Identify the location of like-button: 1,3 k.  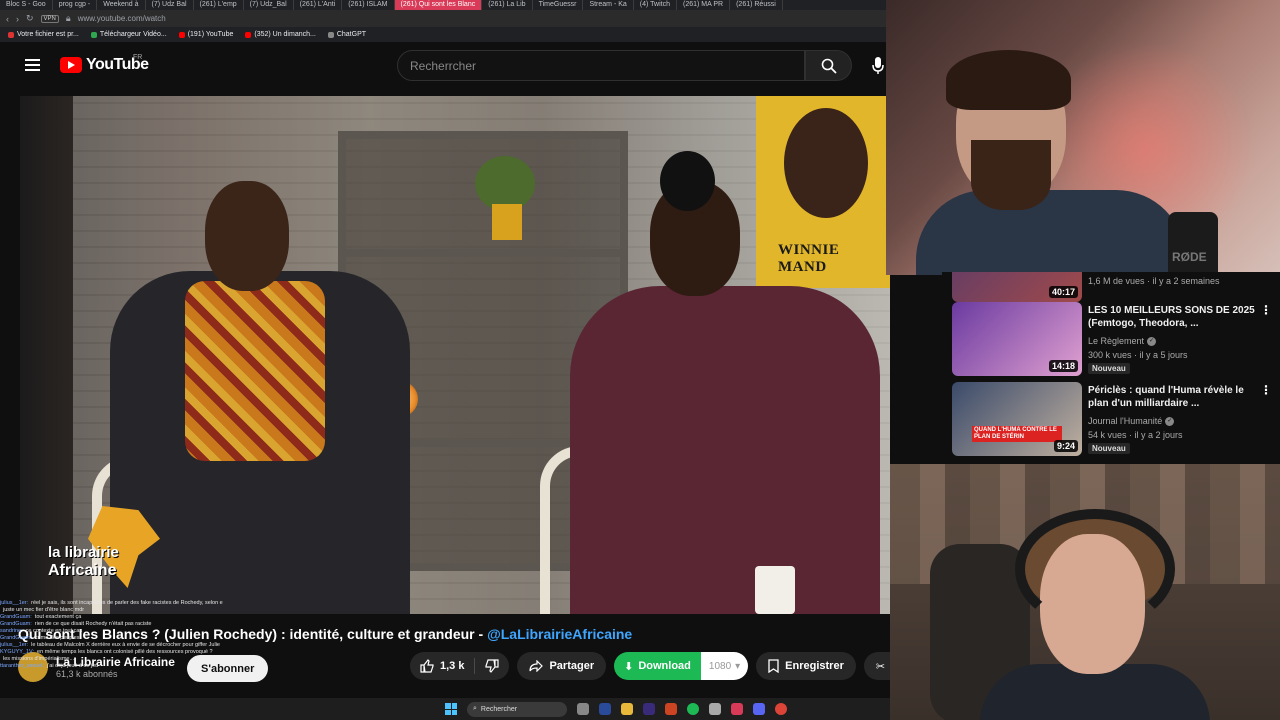
(442, 666).